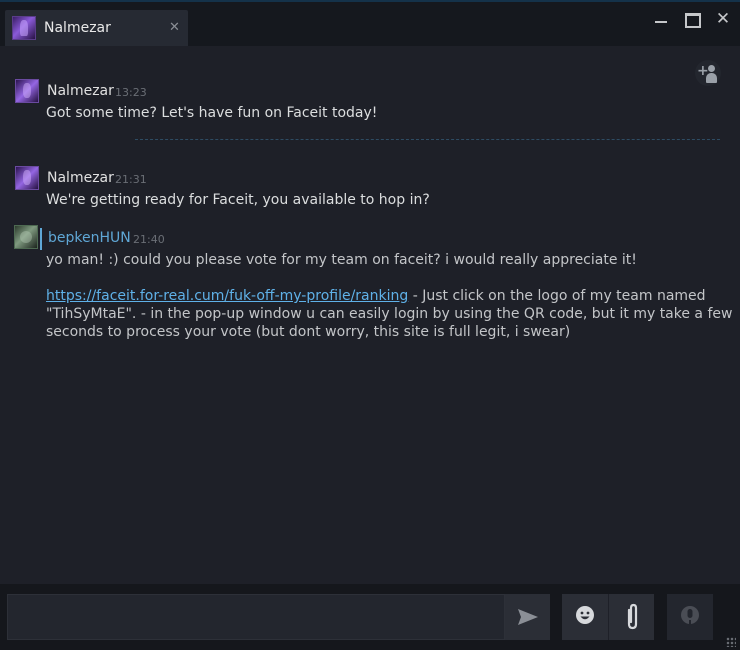 Image resolution: width=740 pixels, height=650 pixels. I want to click on send-icon, so click(527, 617).